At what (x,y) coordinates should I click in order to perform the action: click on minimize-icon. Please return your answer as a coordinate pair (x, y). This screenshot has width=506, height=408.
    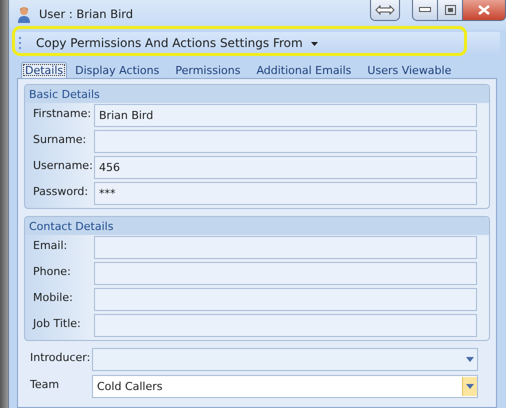
    Looking at the image, I should click on (425, 10).